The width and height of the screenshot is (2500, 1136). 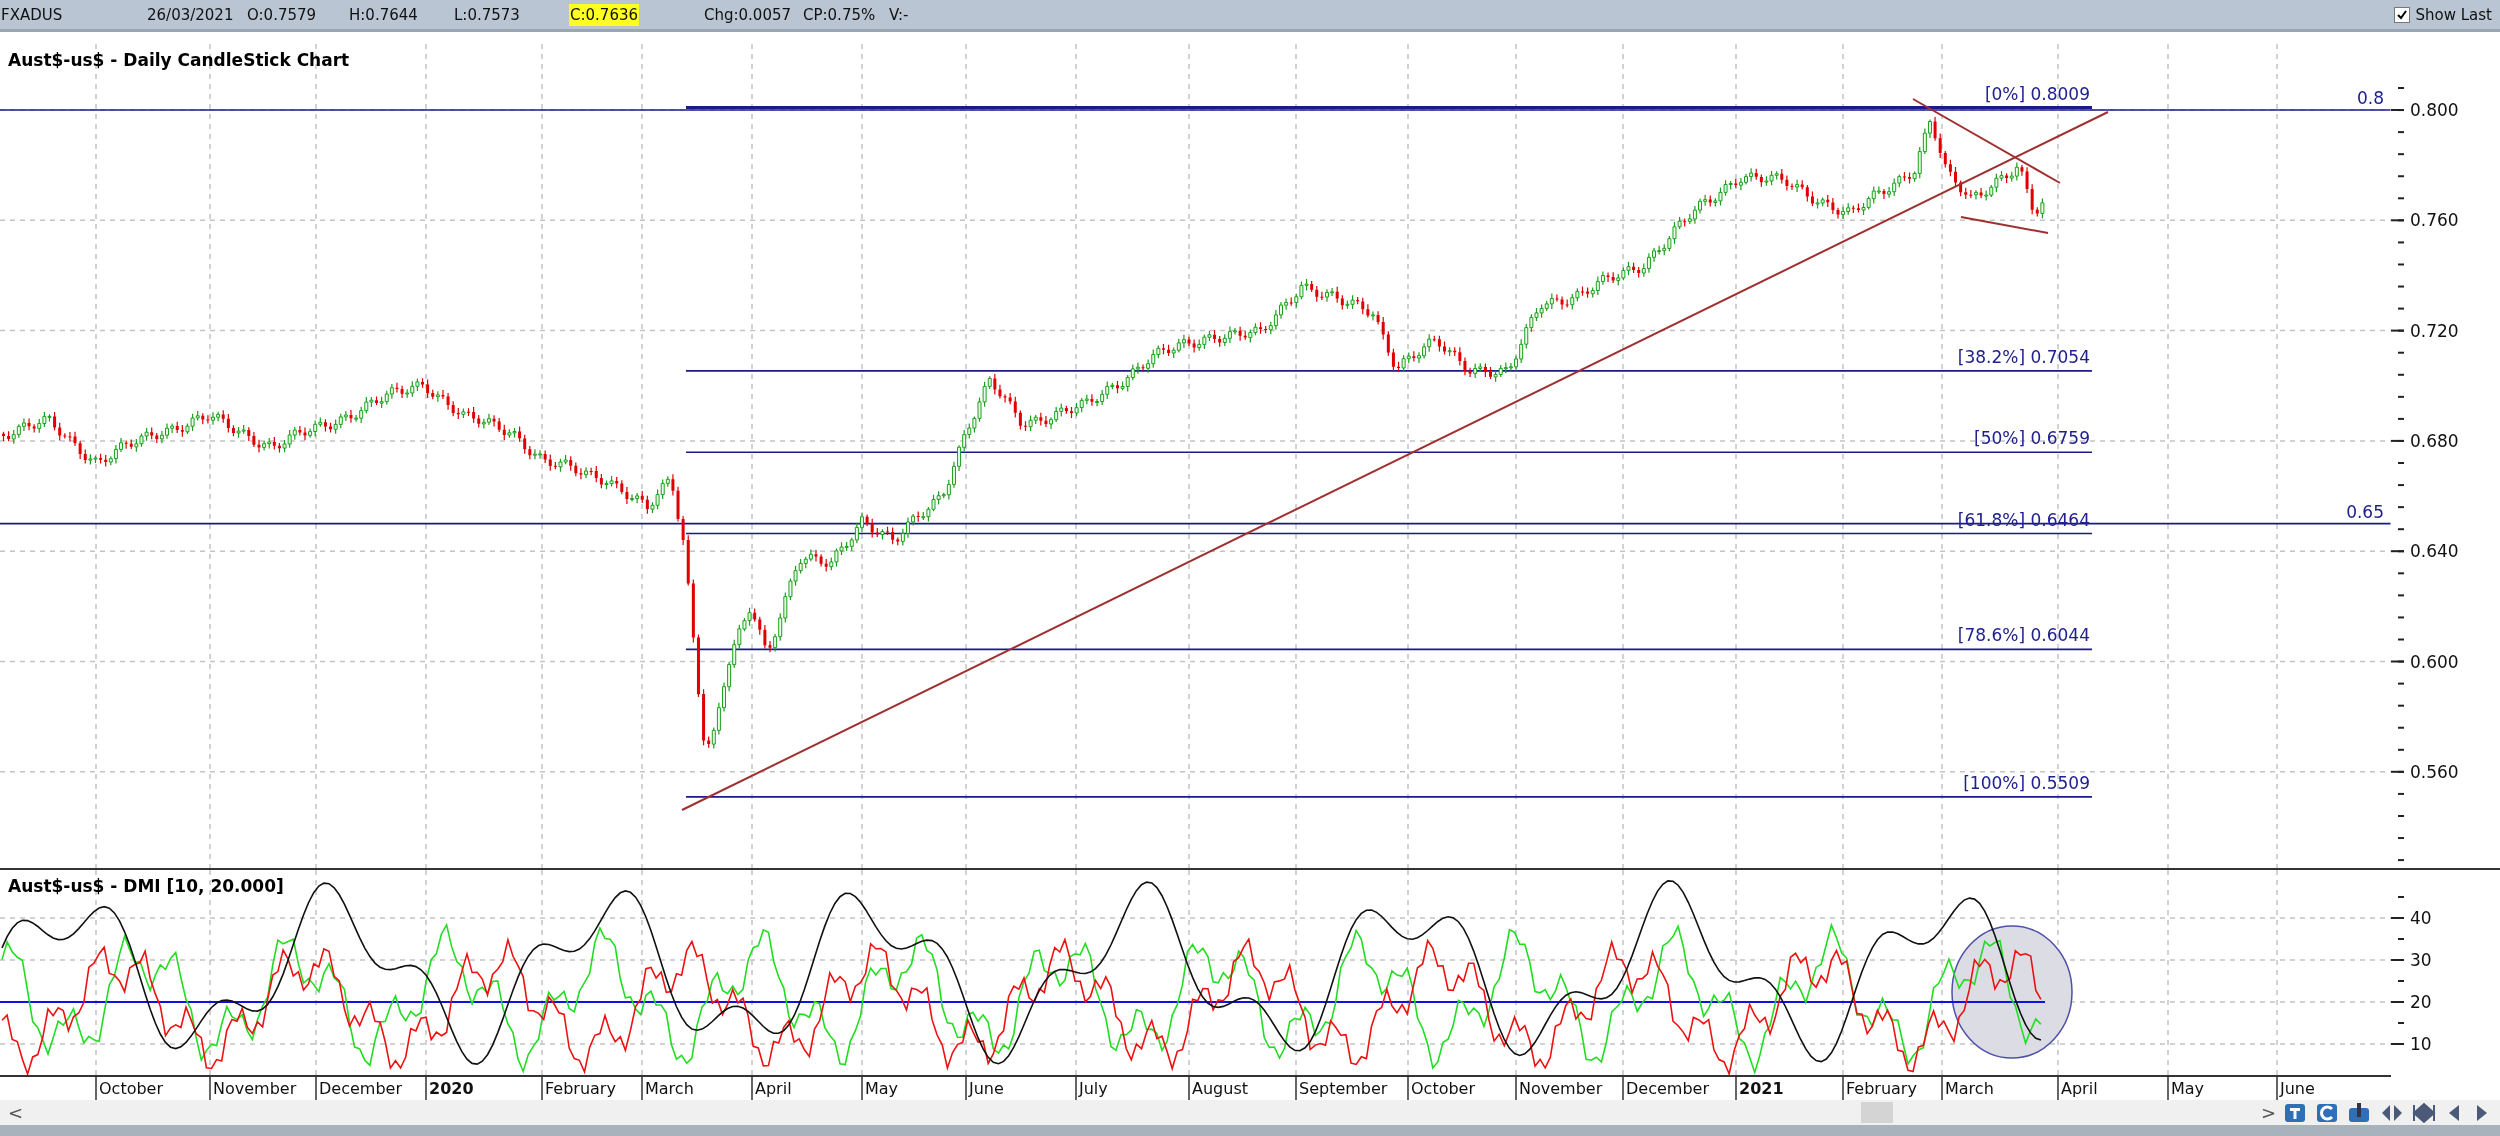 I want to click on line-label: 0.8, so click(x=2370, y=98).